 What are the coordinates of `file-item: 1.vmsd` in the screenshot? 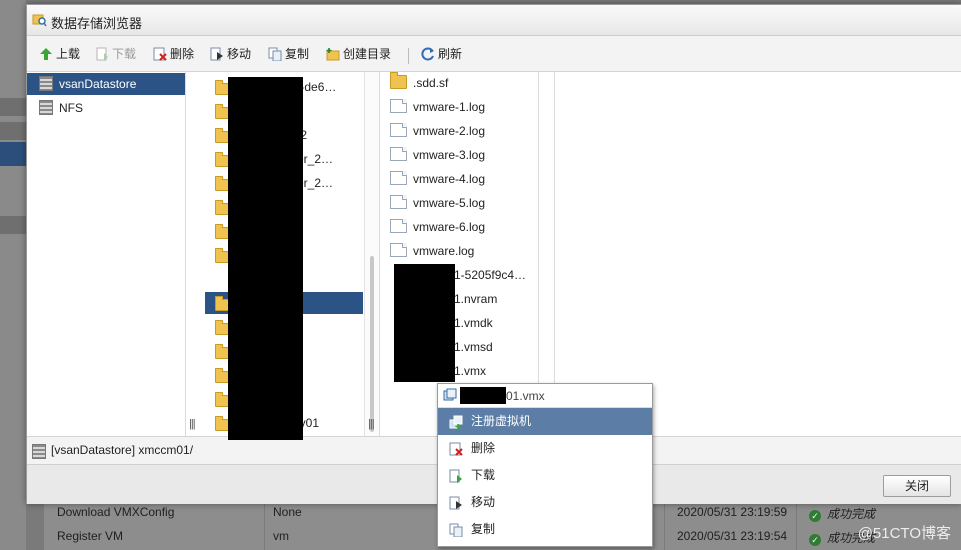 It's located at (473, 347).